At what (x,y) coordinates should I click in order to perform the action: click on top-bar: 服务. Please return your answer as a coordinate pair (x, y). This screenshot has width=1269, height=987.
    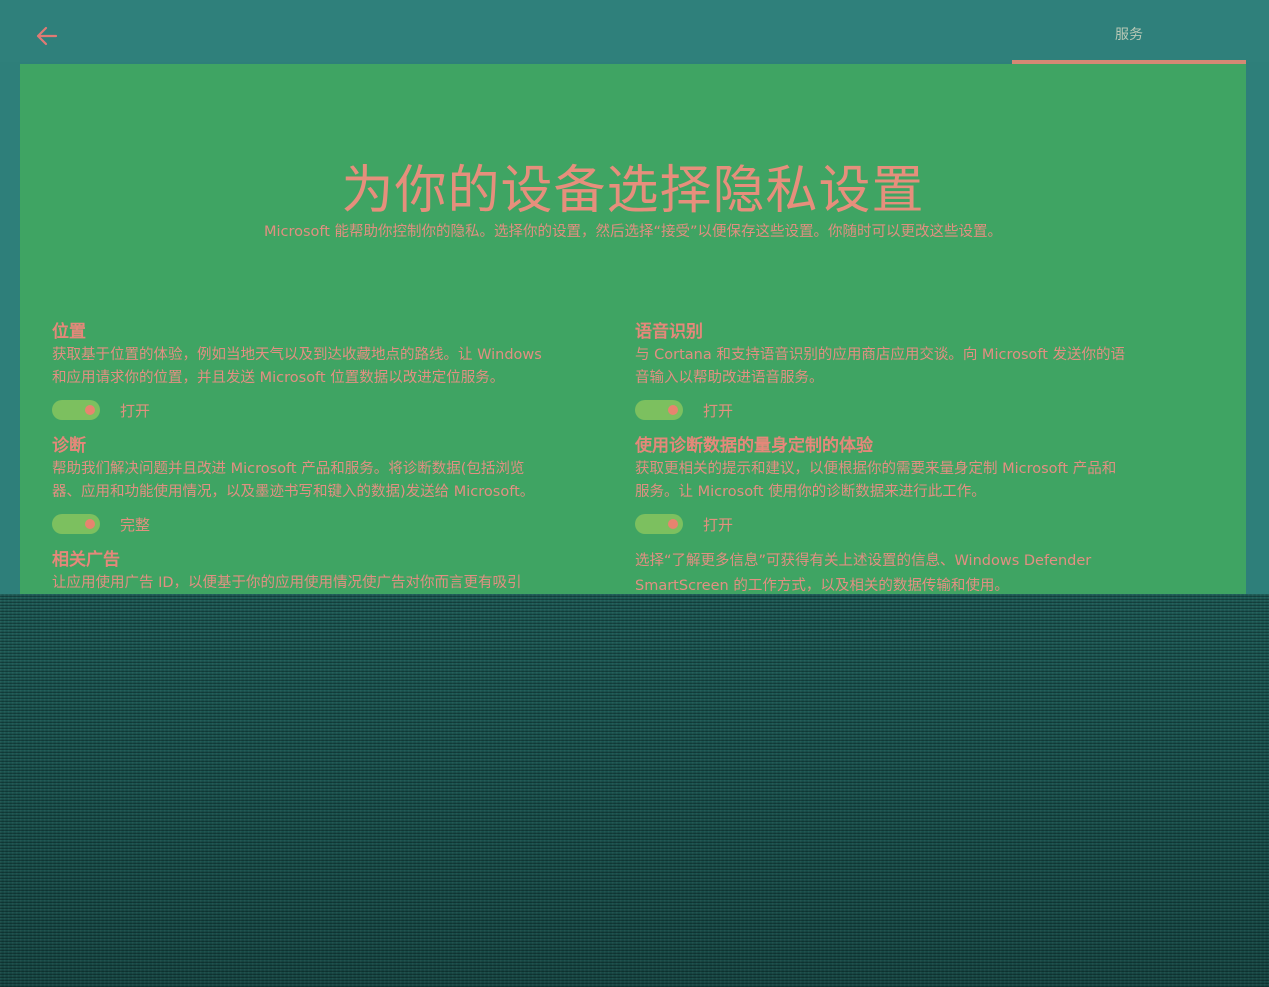
    Looking at the image, I should click on (634, 32).